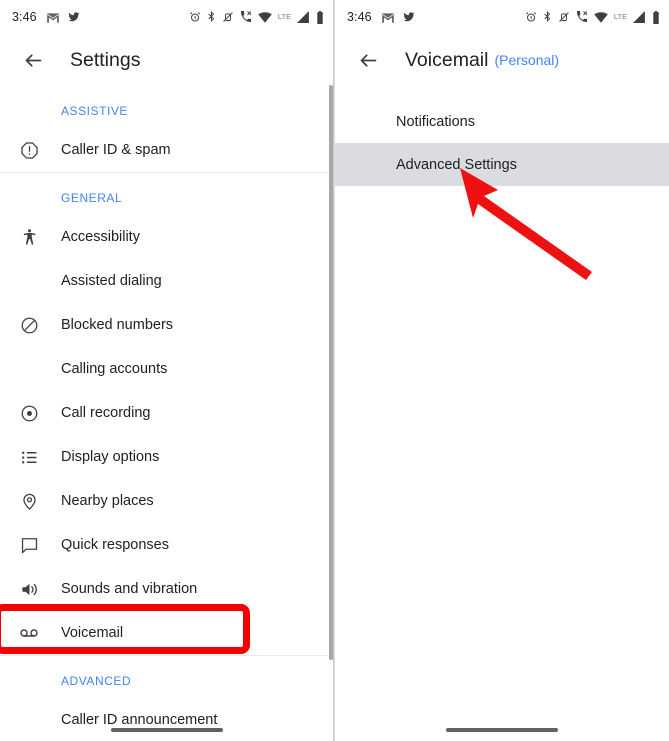  What do you see at coordinates (166, 17) in the screenshot?
I see `left-status-bar: 3:46 LTE` at bounding box center [166, 17].